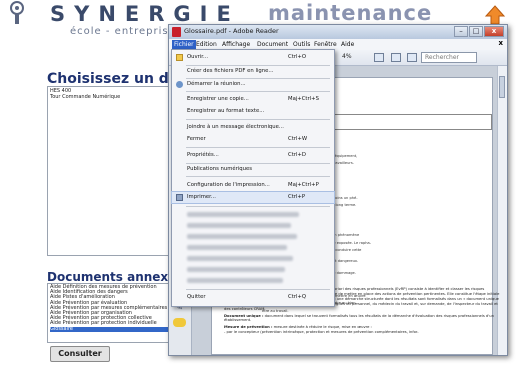 The height and width of the screenshot is (378, 519). Describe the element at coordinates (179, 57) in the screenshot. I see `folder-icon` at that location.